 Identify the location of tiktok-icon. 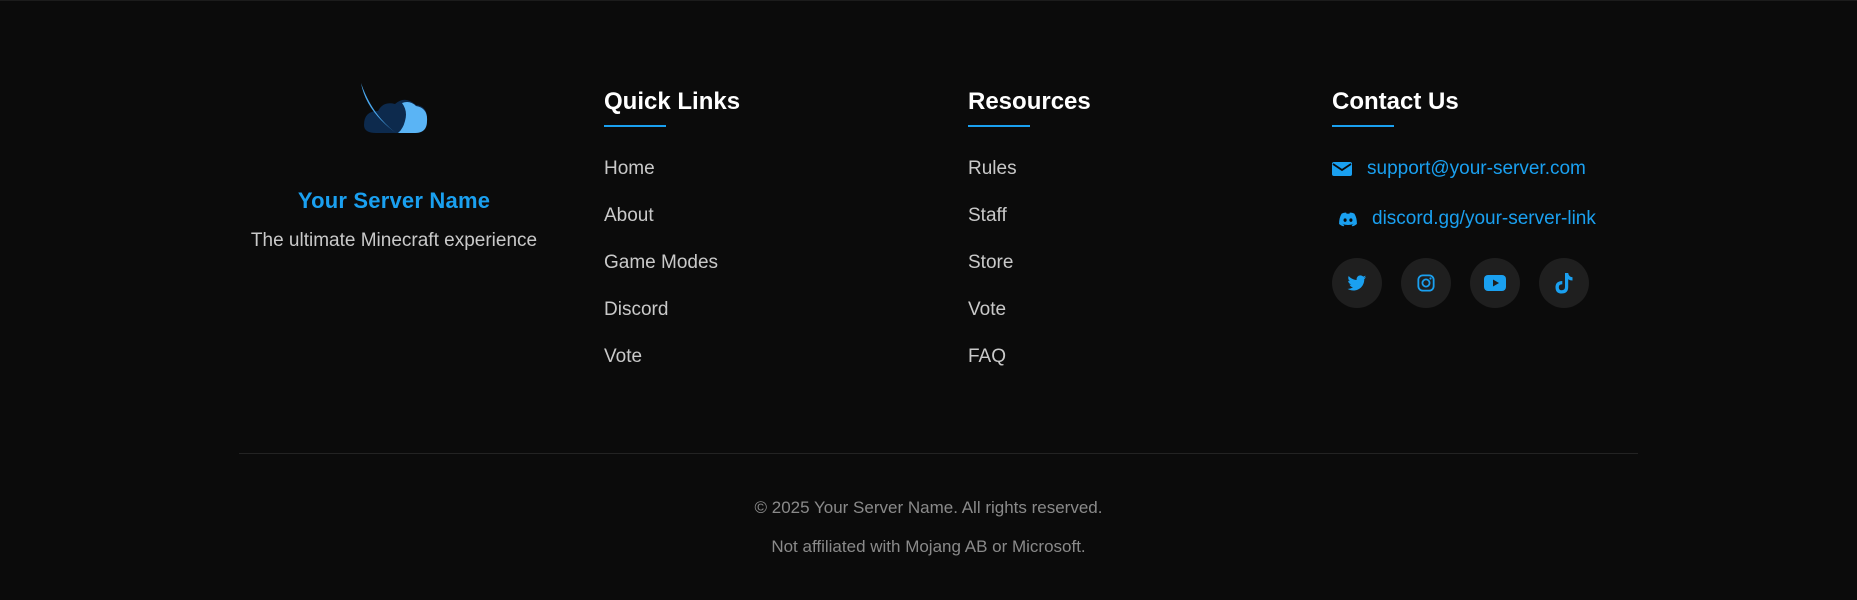
(1564, 282).